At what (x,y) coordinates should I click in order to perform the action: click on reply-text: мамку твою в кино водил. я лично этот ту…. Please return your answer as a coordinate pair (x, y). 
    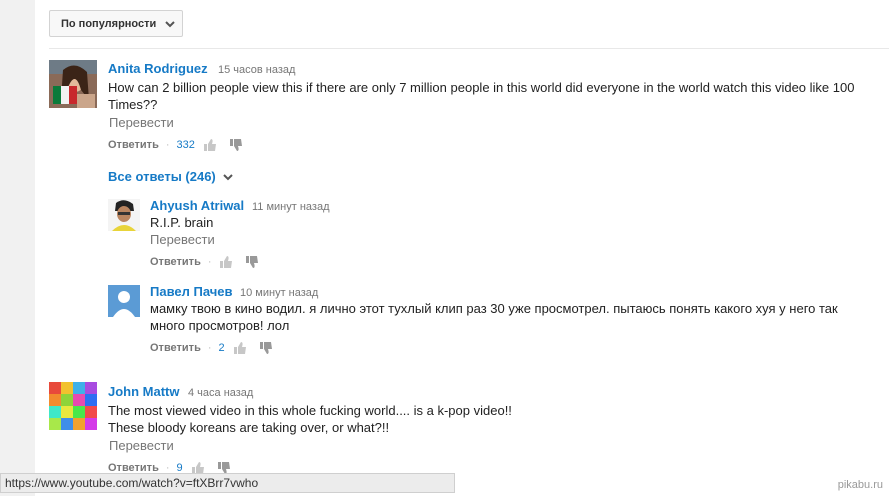
    Looking at the image, I should click on (494, 317).